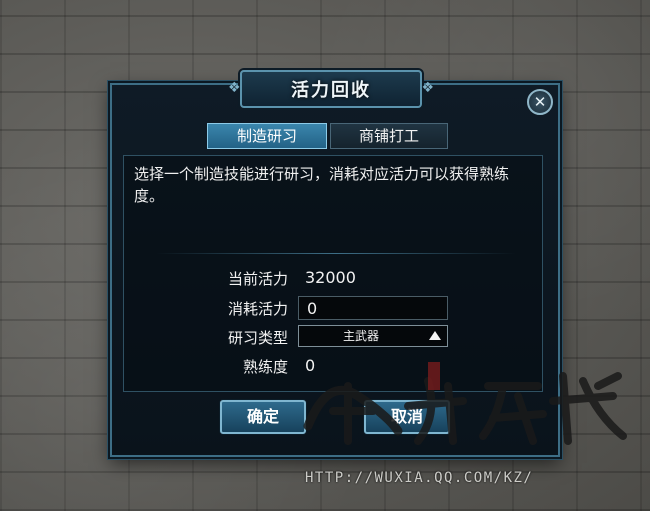 This screenshot has height=511, width=650. Describe the element at coordinates (267, 136) in the screenshot. I see `tab-crafting-study: 制造研习` at that location.